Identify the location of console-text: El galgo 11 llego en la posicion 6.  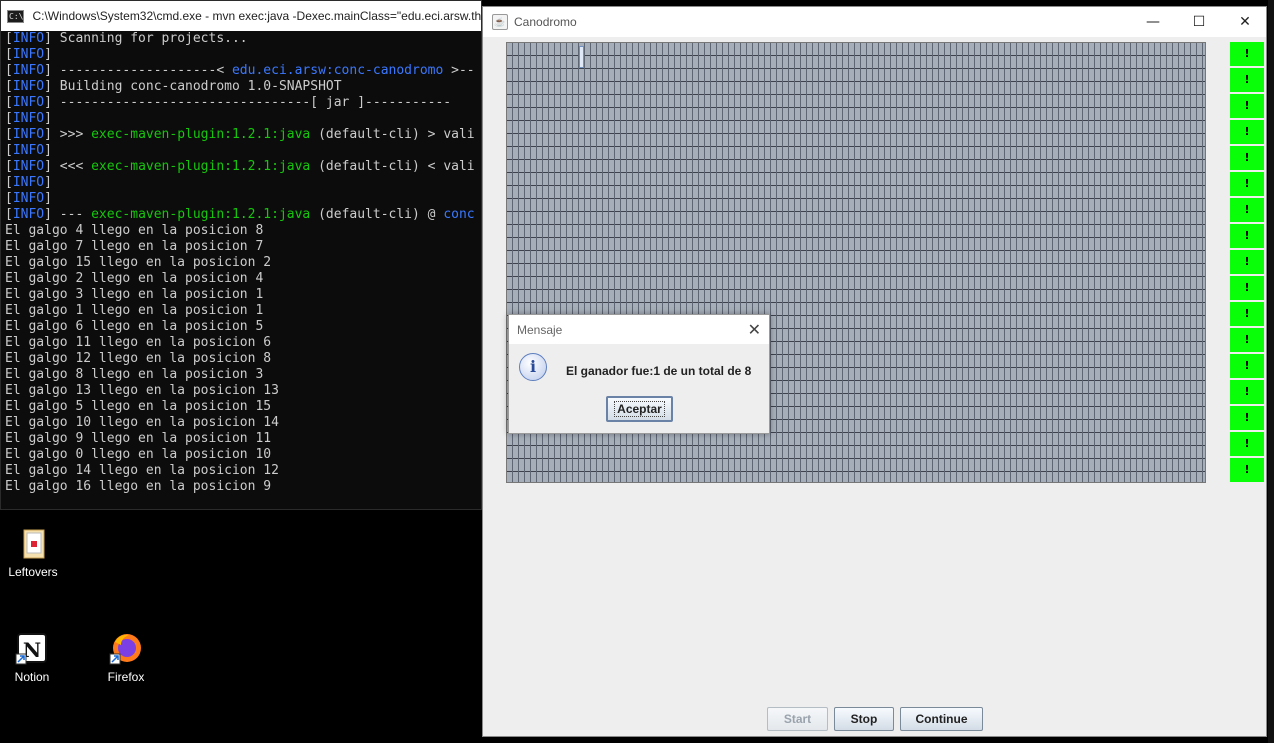
(138, 342).